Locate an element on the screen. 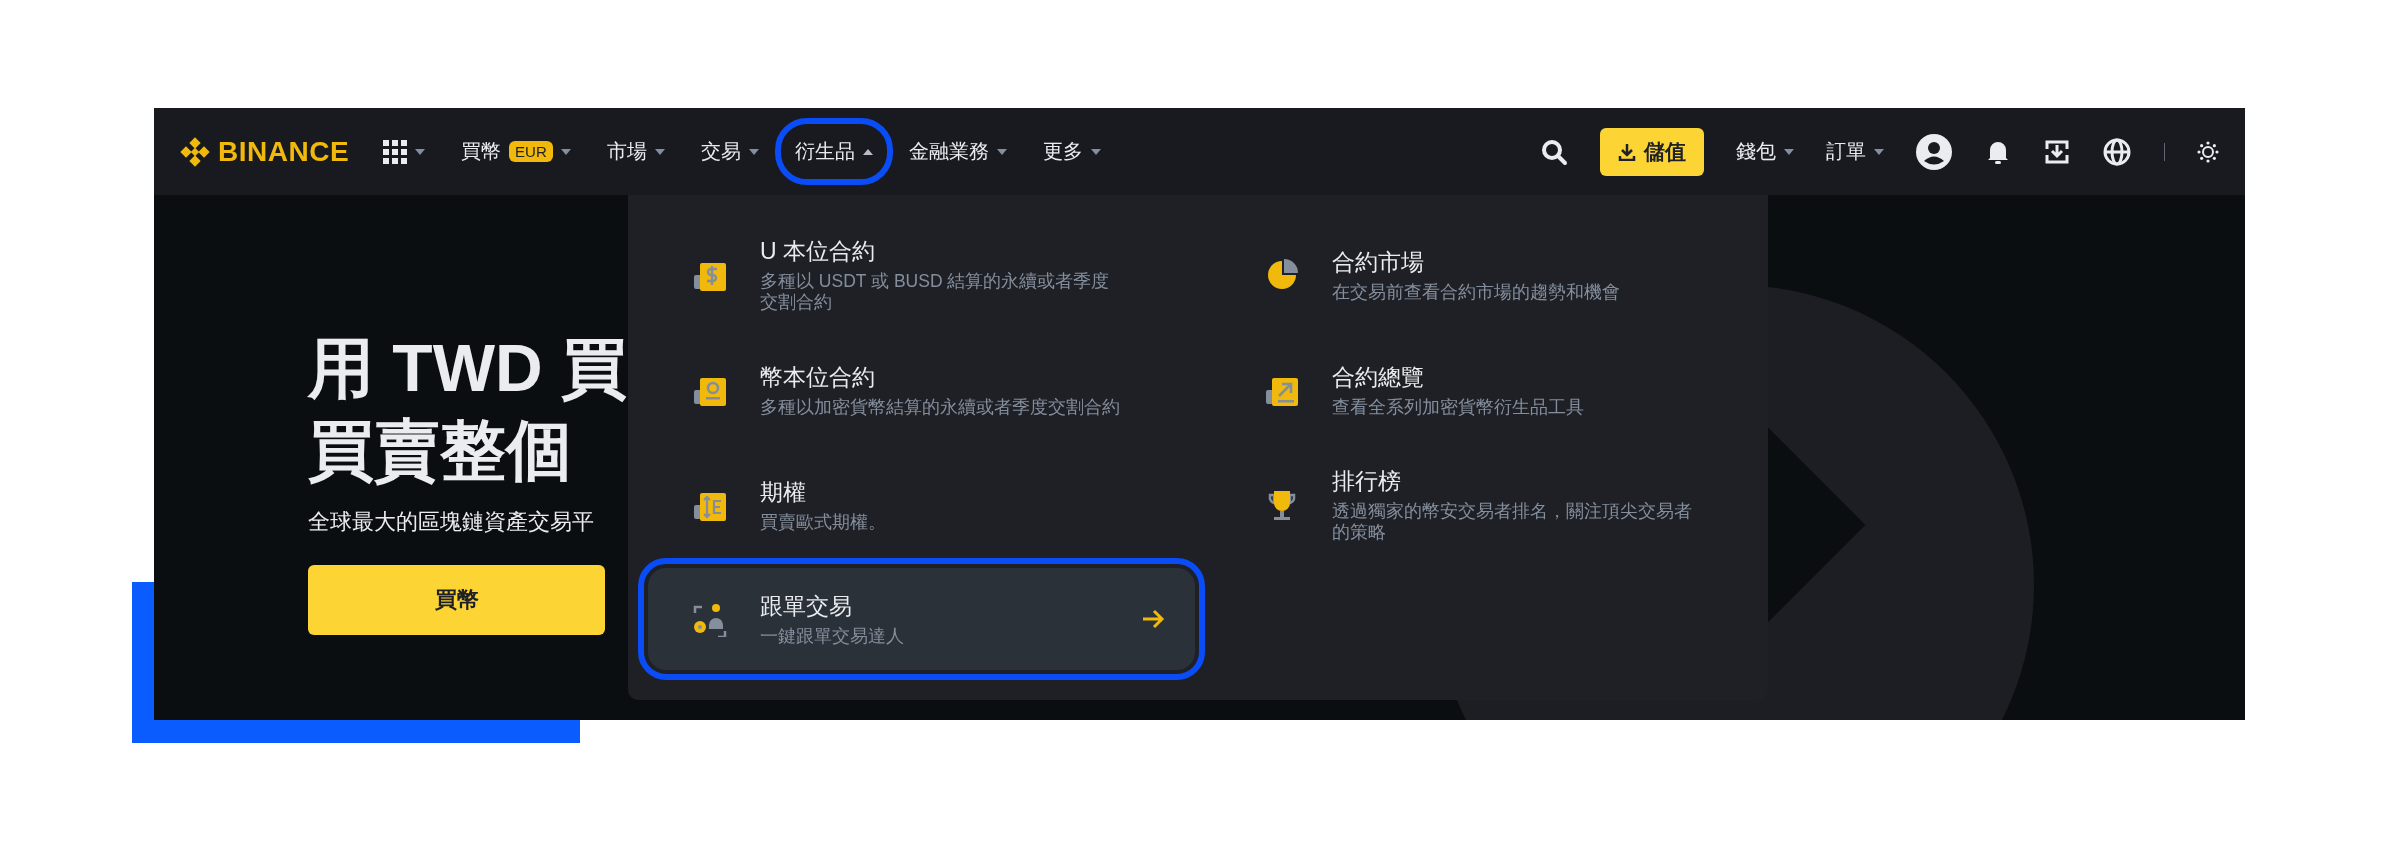 The image size is (2400, 854). nav-menu-item: 交易 is located at coordinates (720, 151).